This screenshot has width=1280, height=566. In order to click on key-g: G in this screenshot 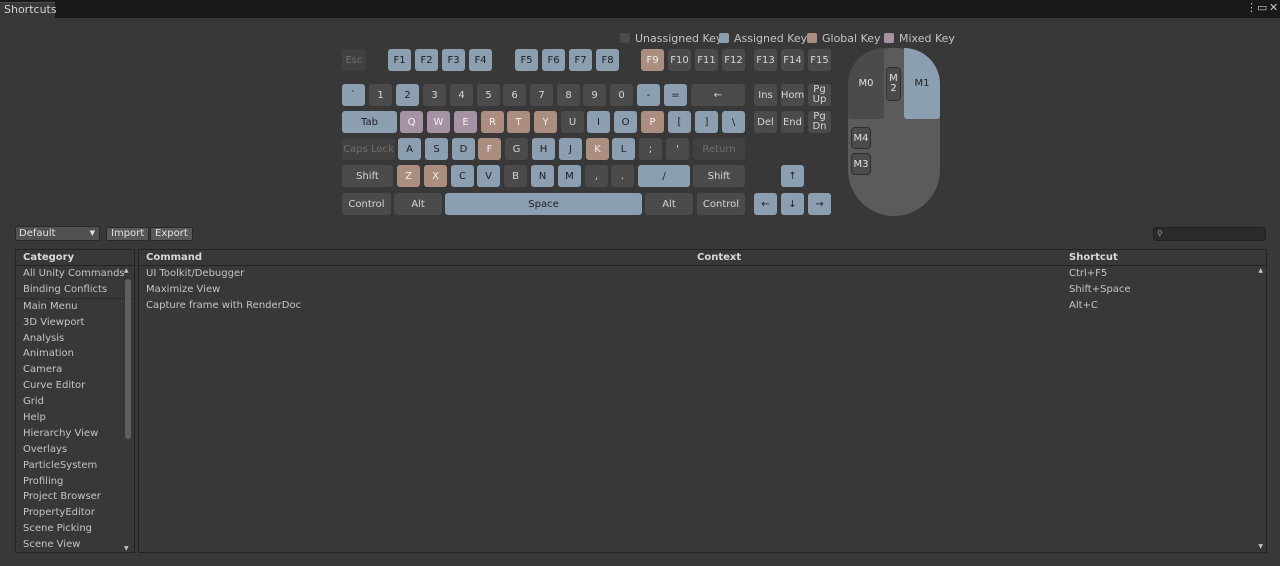, I will do `click(516, 149)`.